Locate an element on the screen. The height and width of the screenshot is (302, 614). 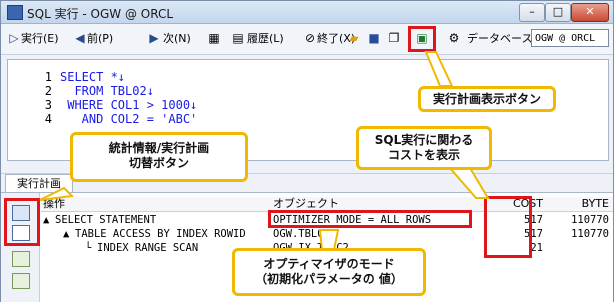
cost-callout-line2: コストを表示 is located at coordinates (423, 155).